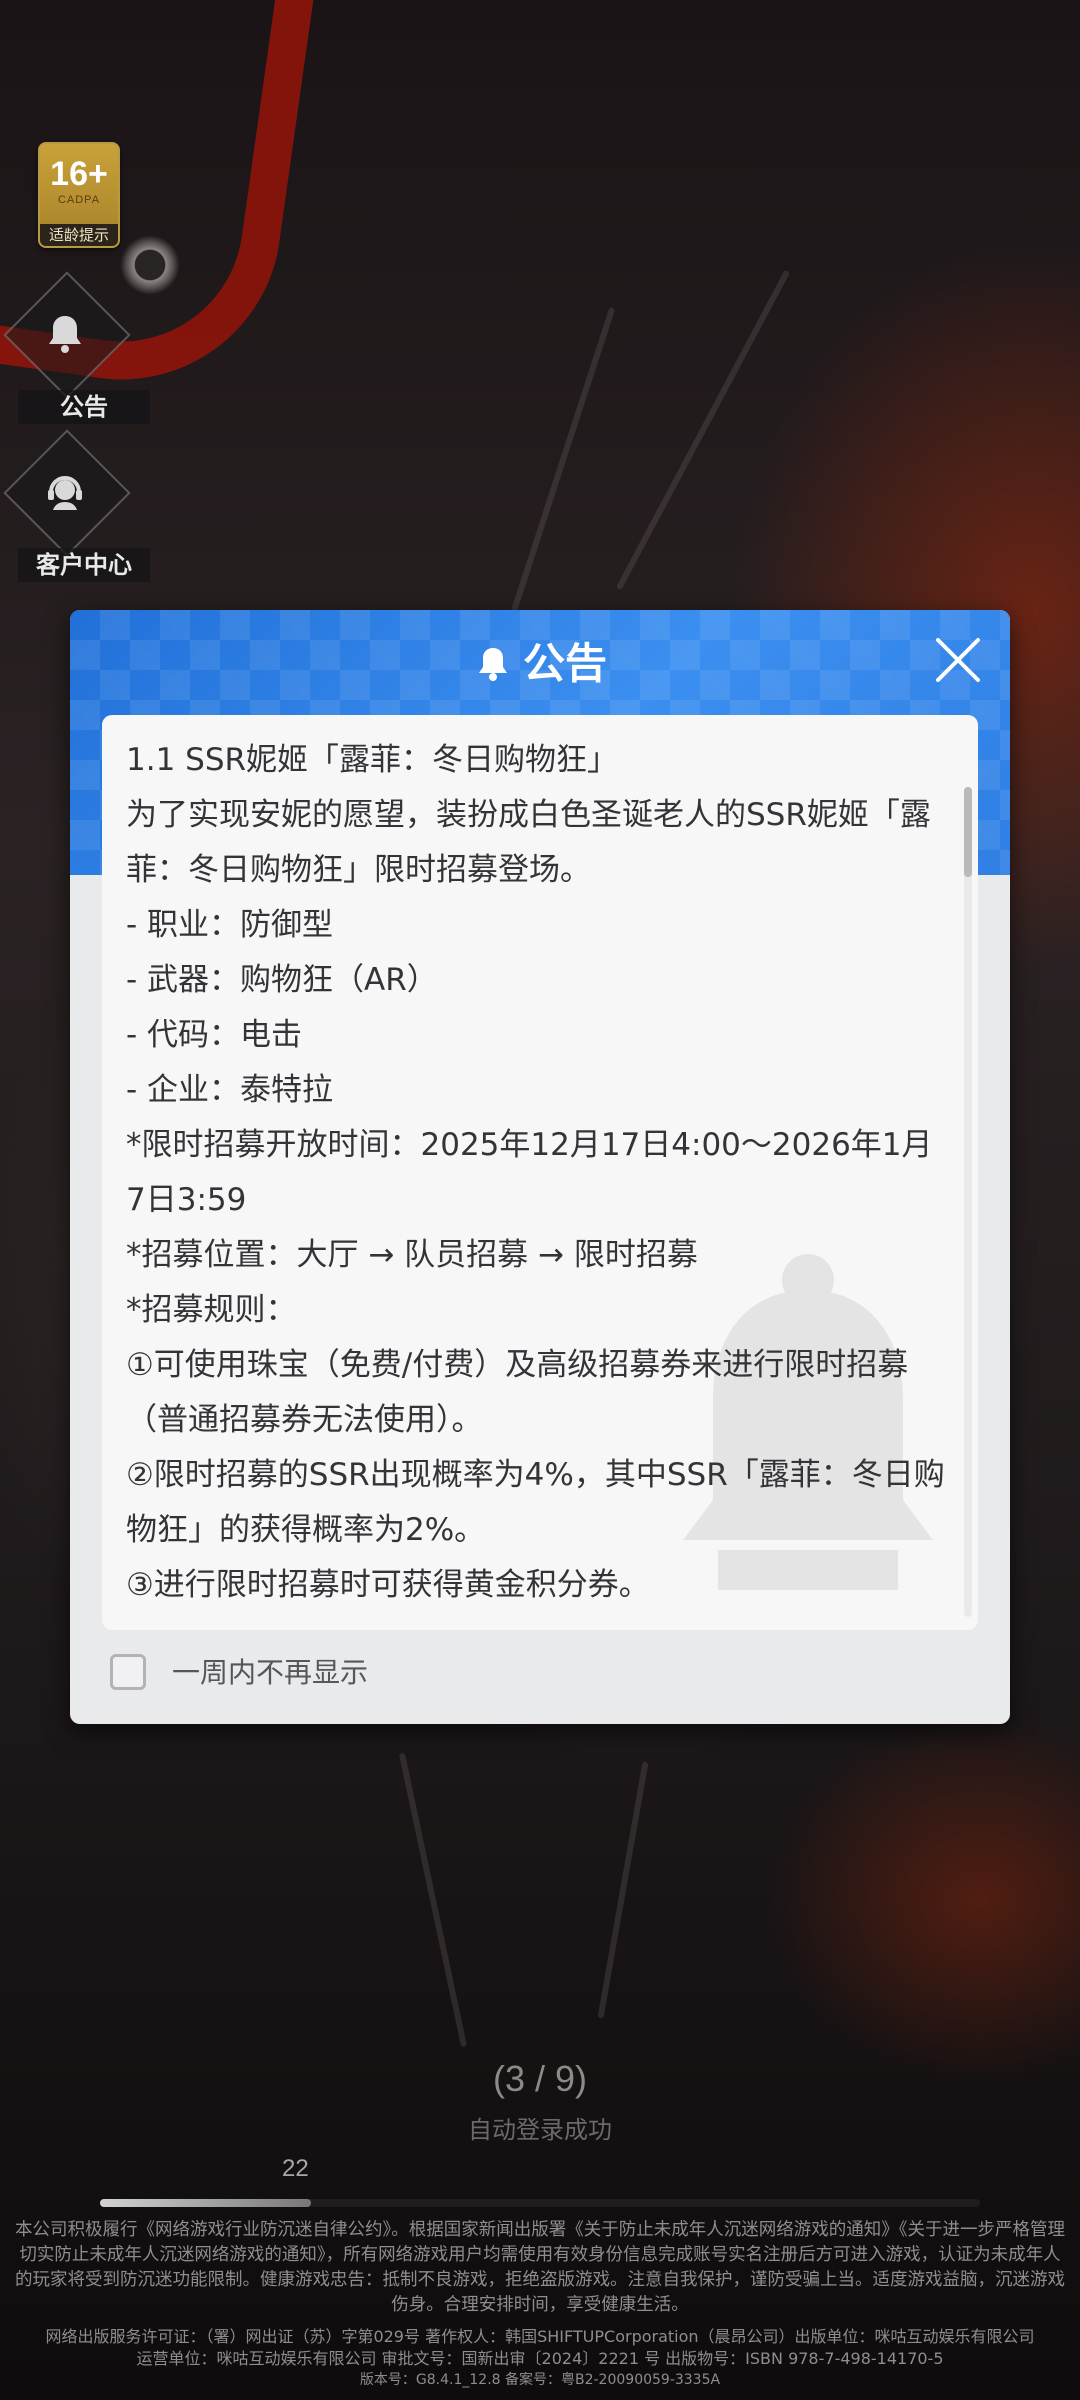 This screenshot has width=1080, height=2400. Describe the element at coordinates (230, 1090) in the screenshot. I see `content-line: - 企业：泰特拉` at that location.